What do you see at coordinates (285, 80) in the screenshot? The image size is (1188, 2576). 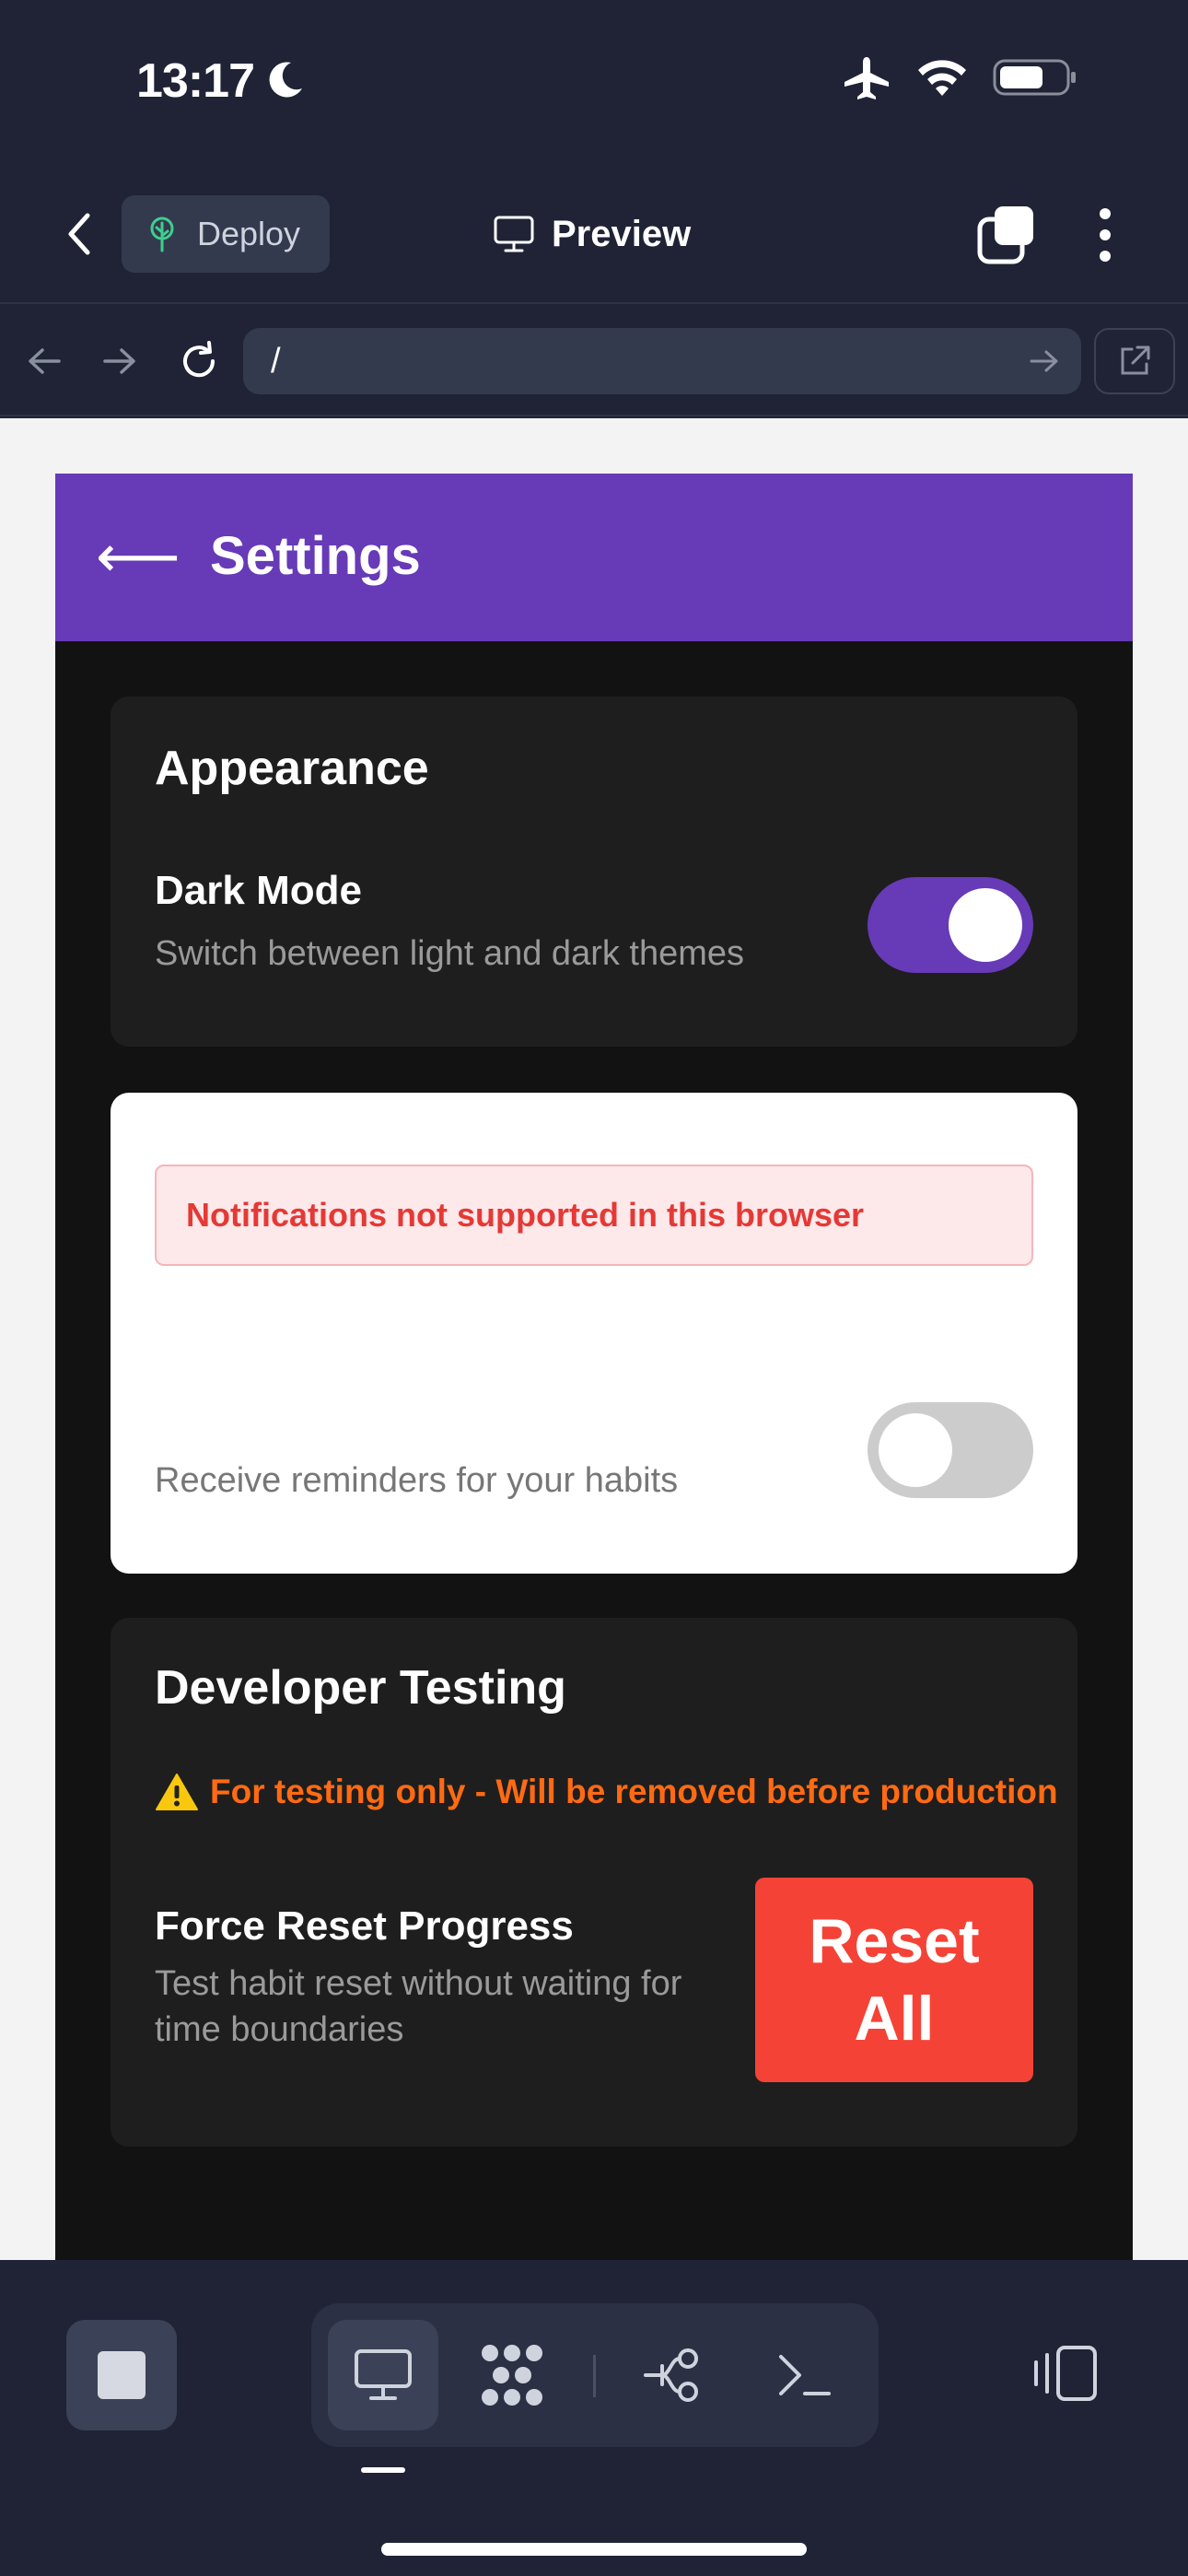 I see `moon-icon` at bounding box center [285, 80].